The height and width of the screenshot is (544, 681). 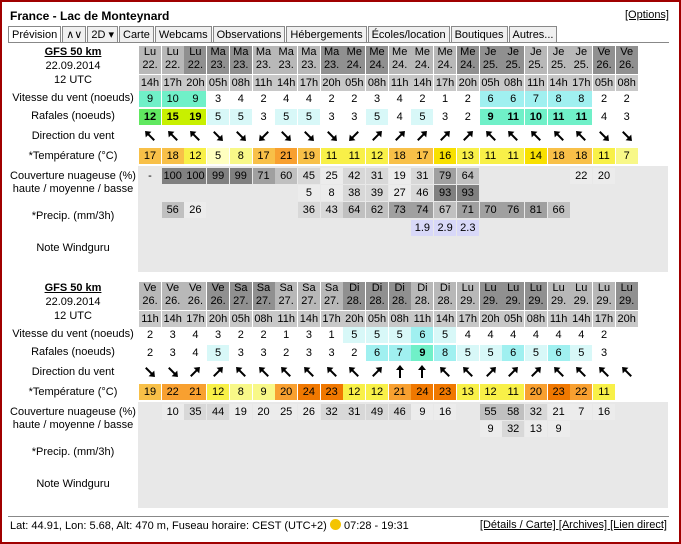 What do you see at coordinates (308, 392) in the screenshot?
I see `temp-cell: 24` at bounding box center [308, 392].